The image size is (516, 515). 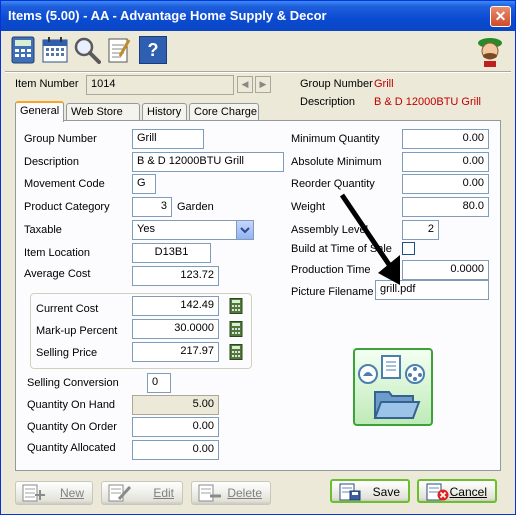 What do you see at coordinates (57, 274) in the screenshot?
I see `average-cost-label: Average Cost` at bounding box center [57, 274].